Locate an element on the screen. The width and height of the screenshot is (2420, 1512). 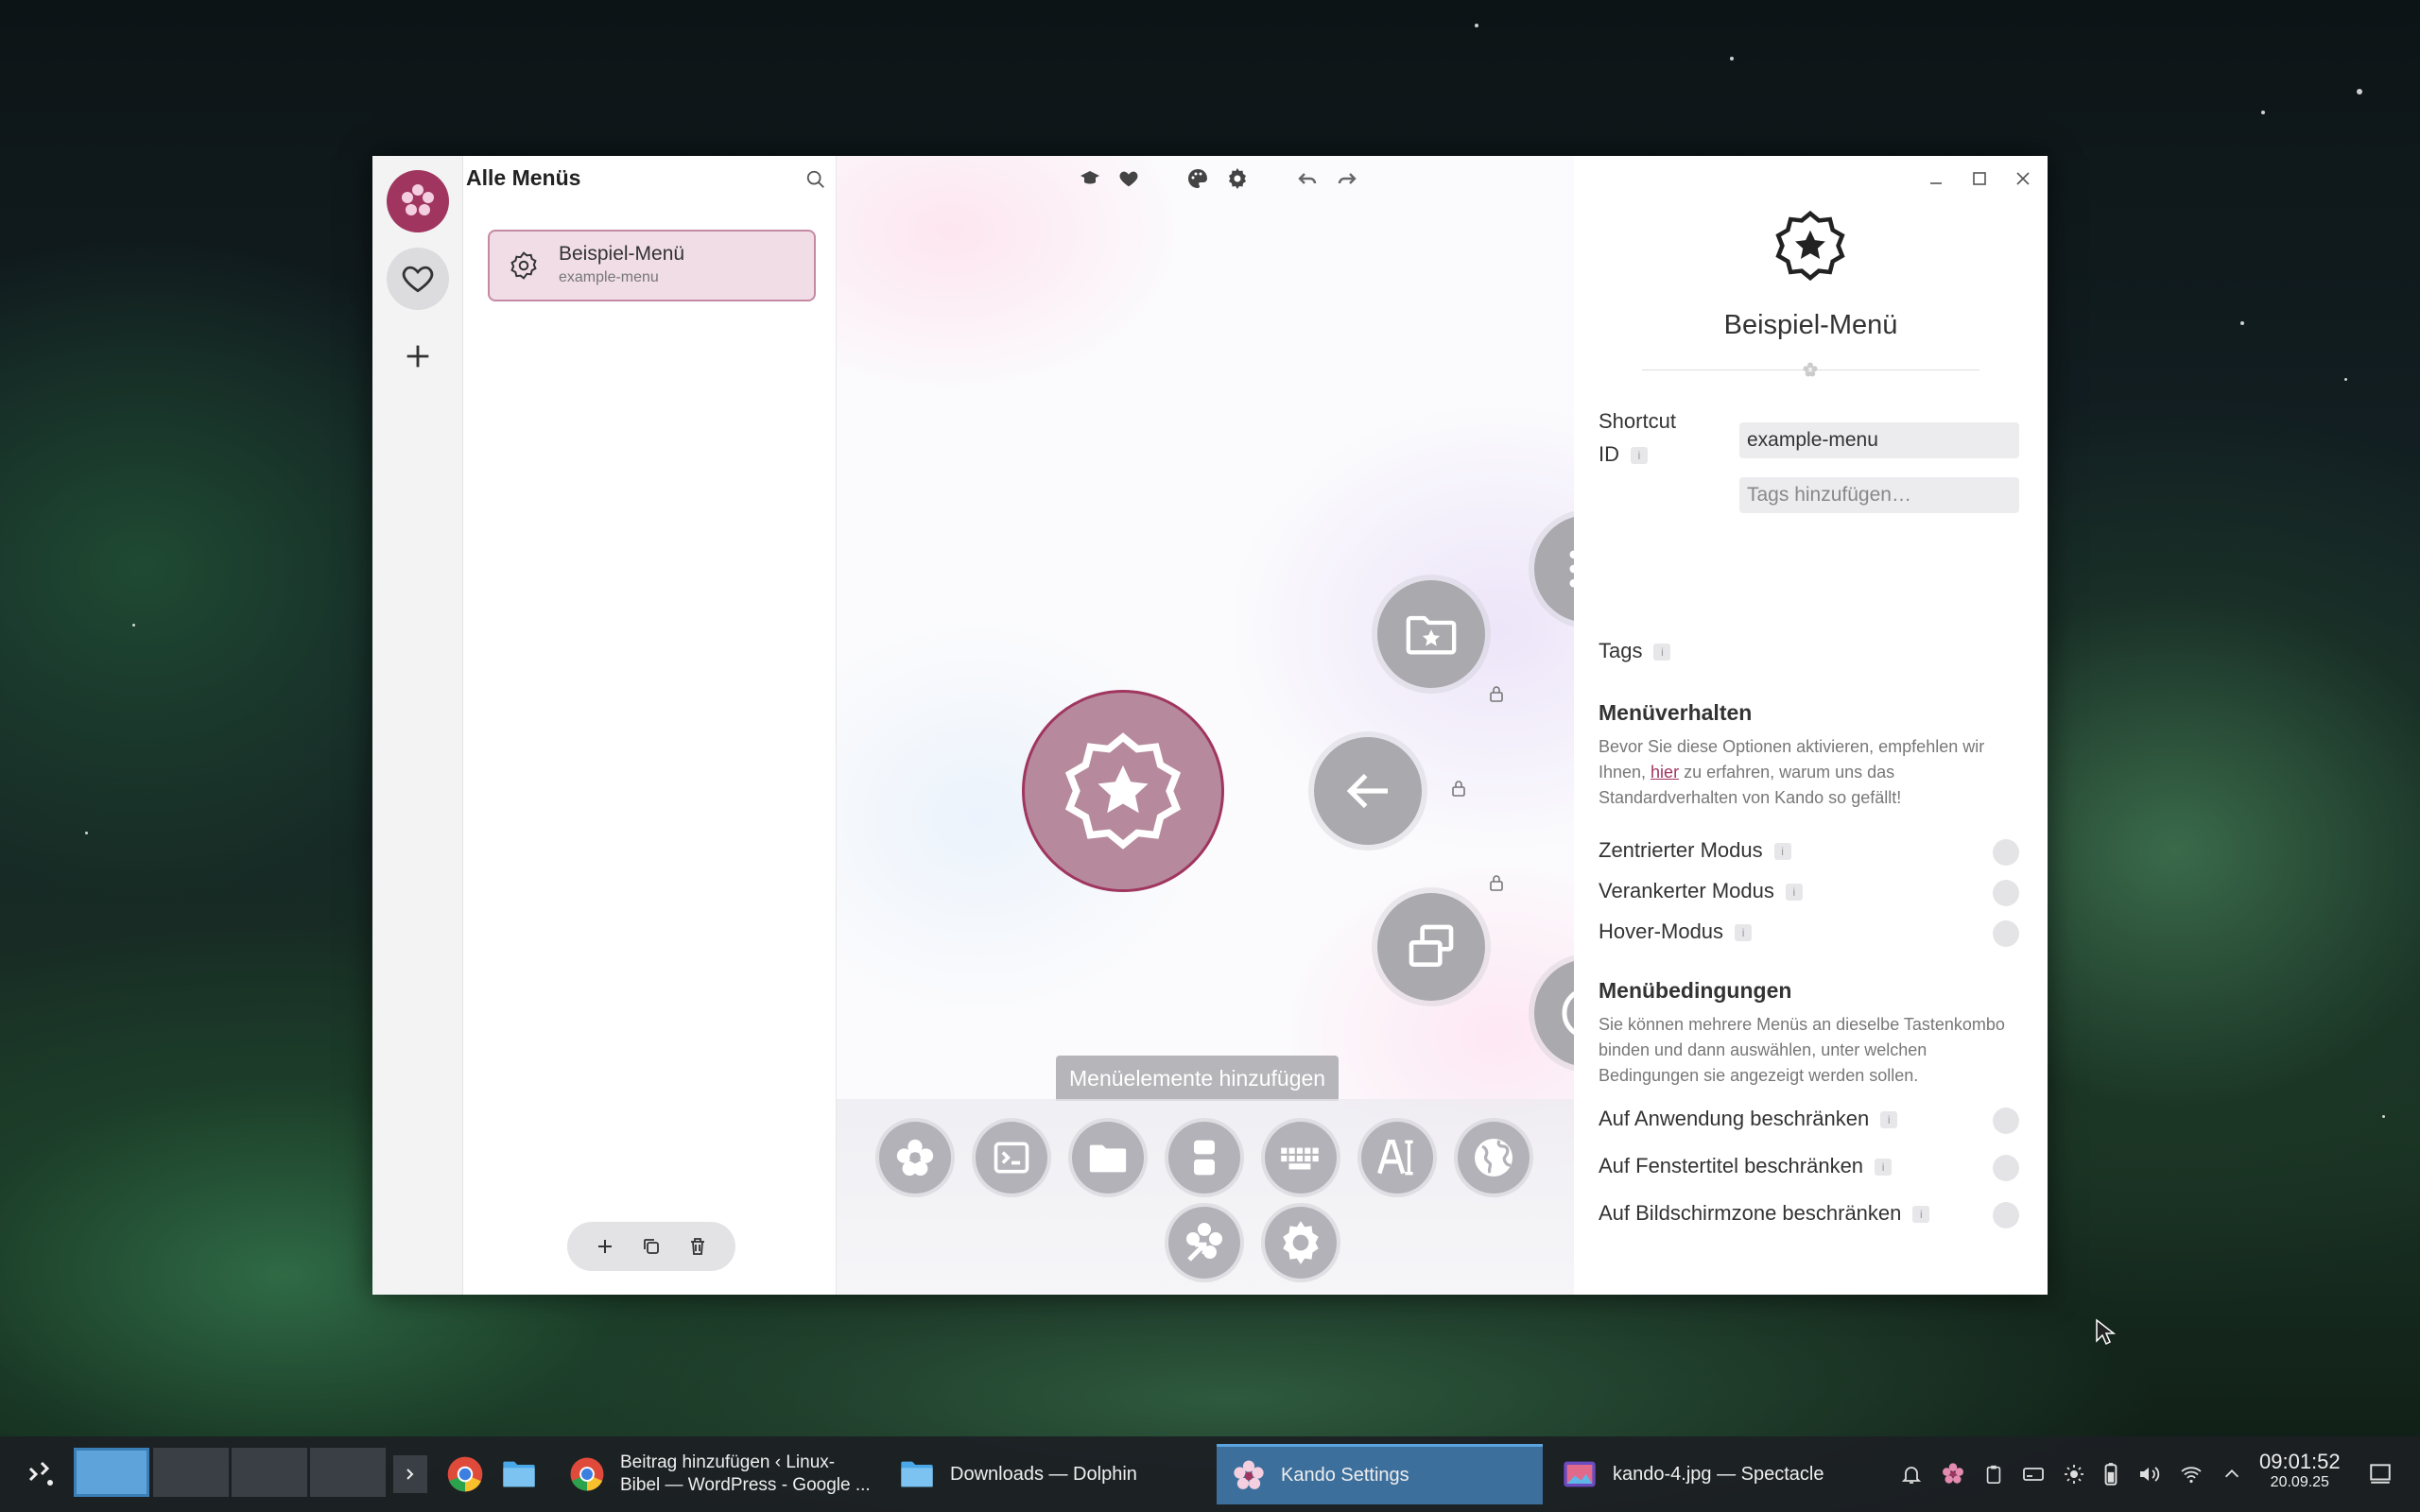
palette-item-settings is located at coordinates (1301, 1243).